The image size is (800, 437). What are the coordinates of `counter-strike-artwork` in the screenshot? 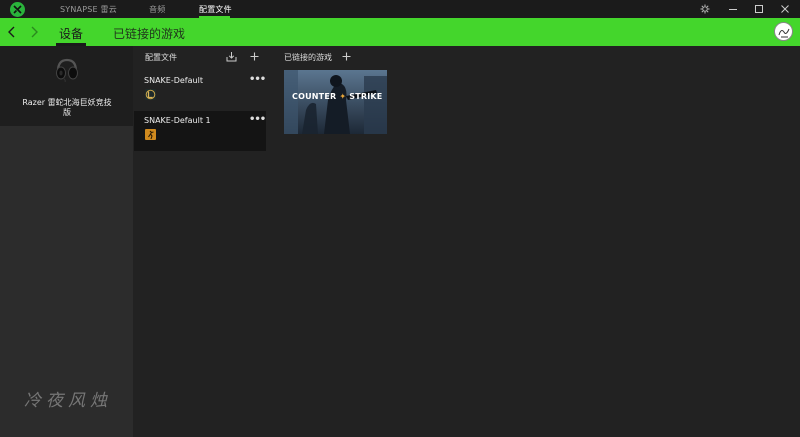 It's located at (335, 102).